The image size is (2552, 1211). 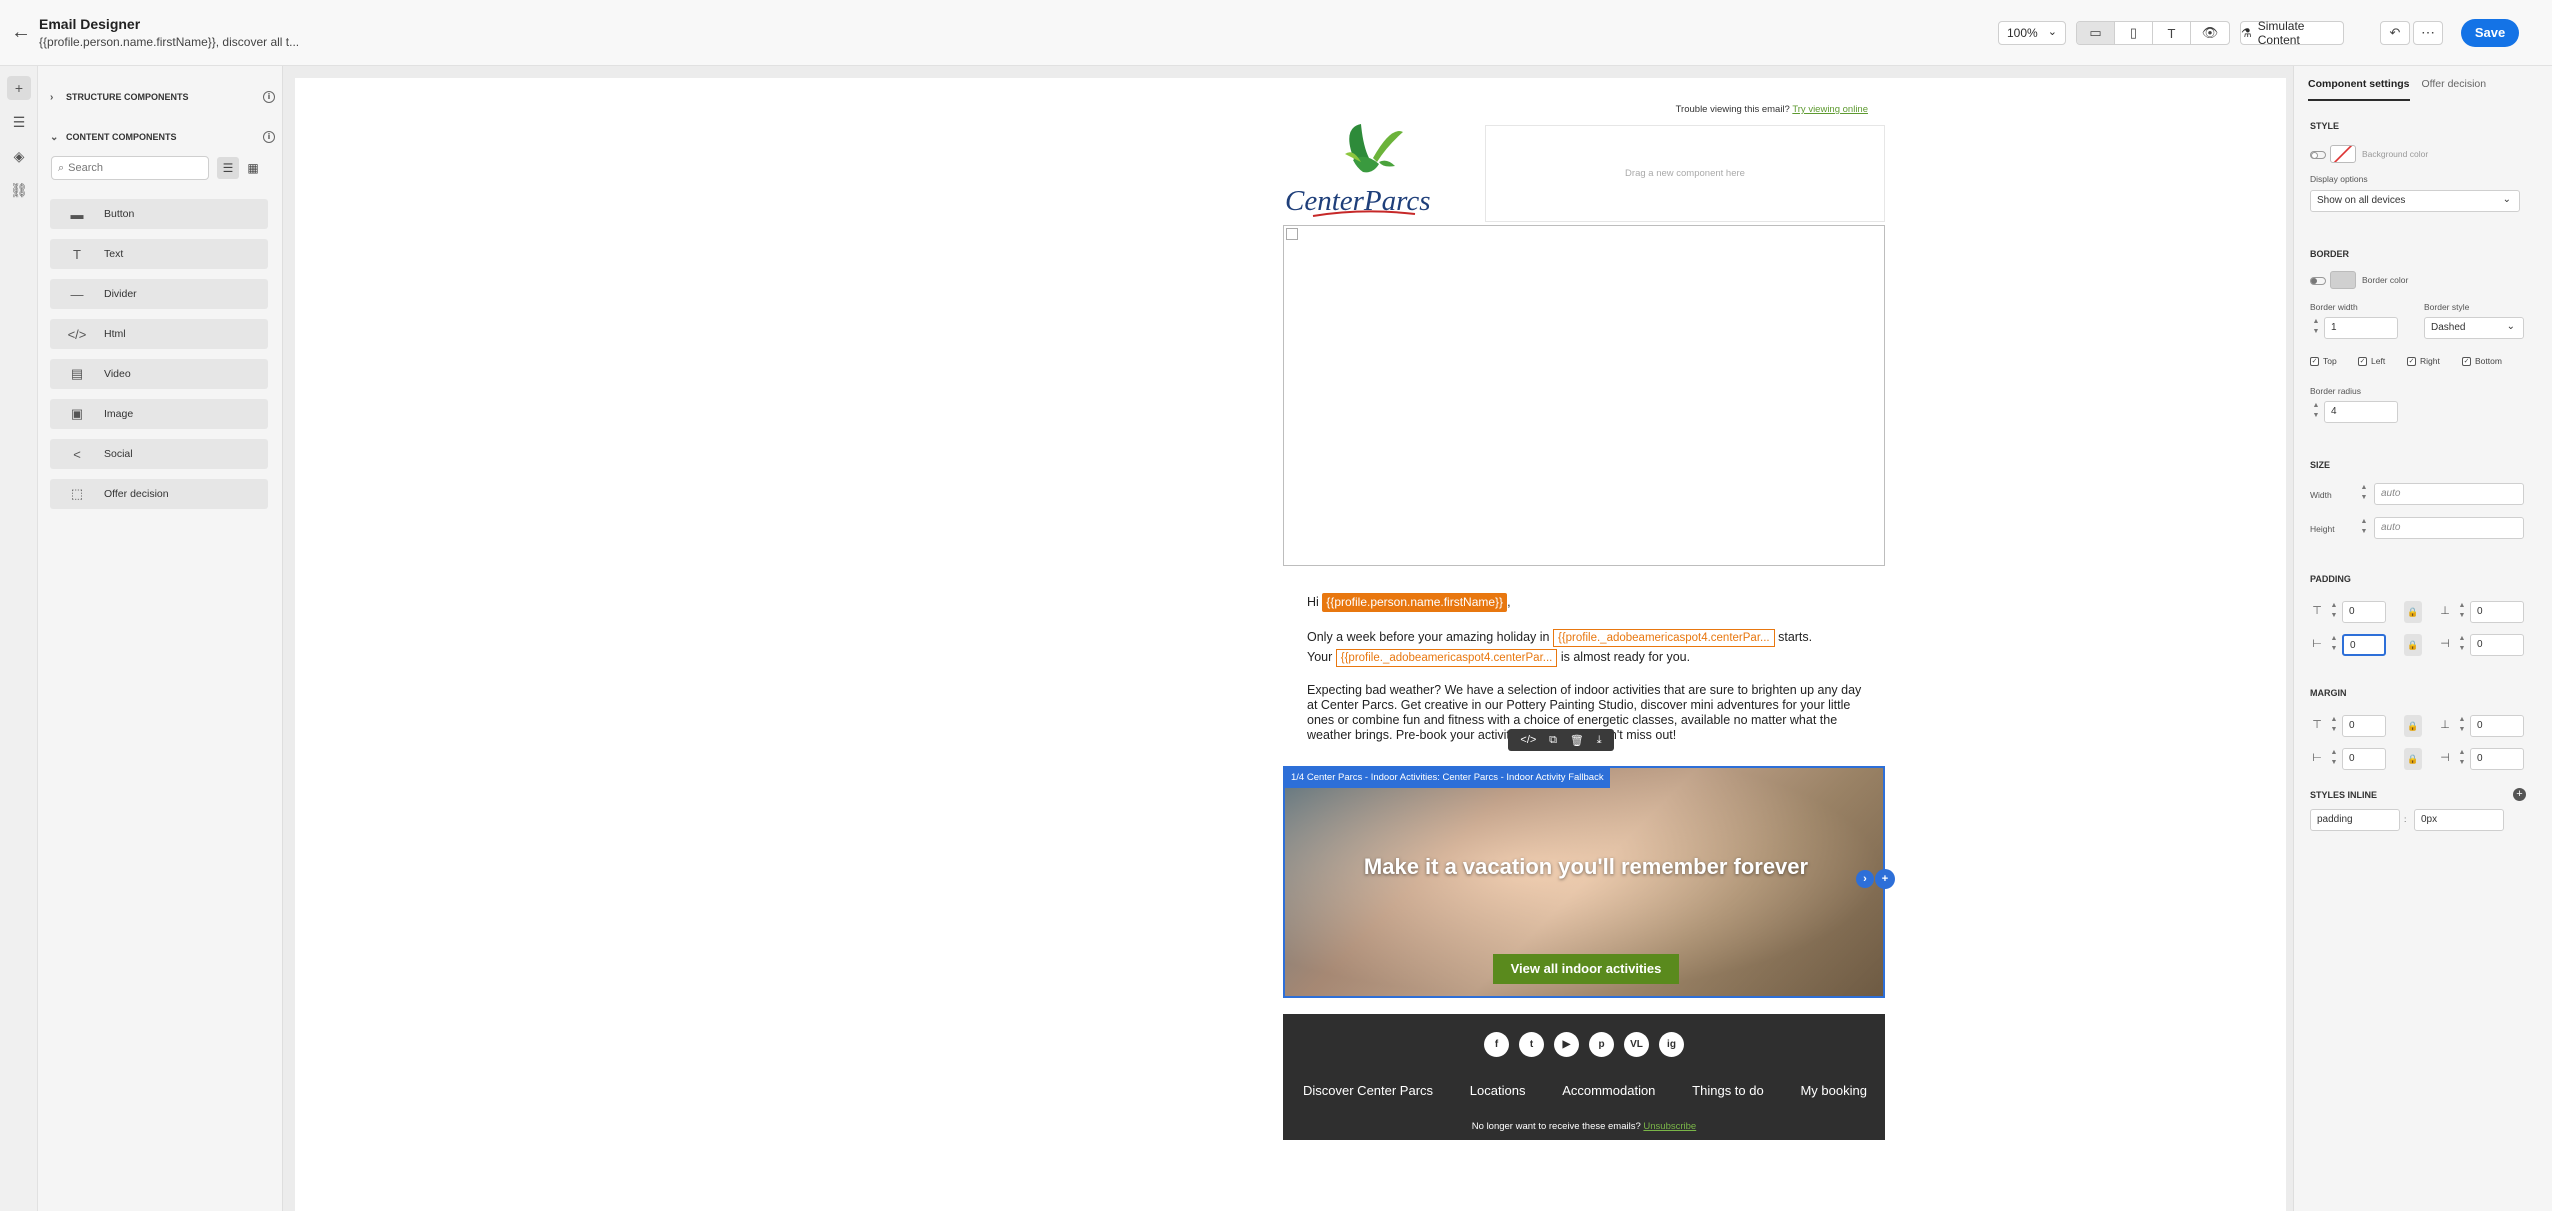 I want to click on instagram-icon: ig, so click(x=1671, y=1044).